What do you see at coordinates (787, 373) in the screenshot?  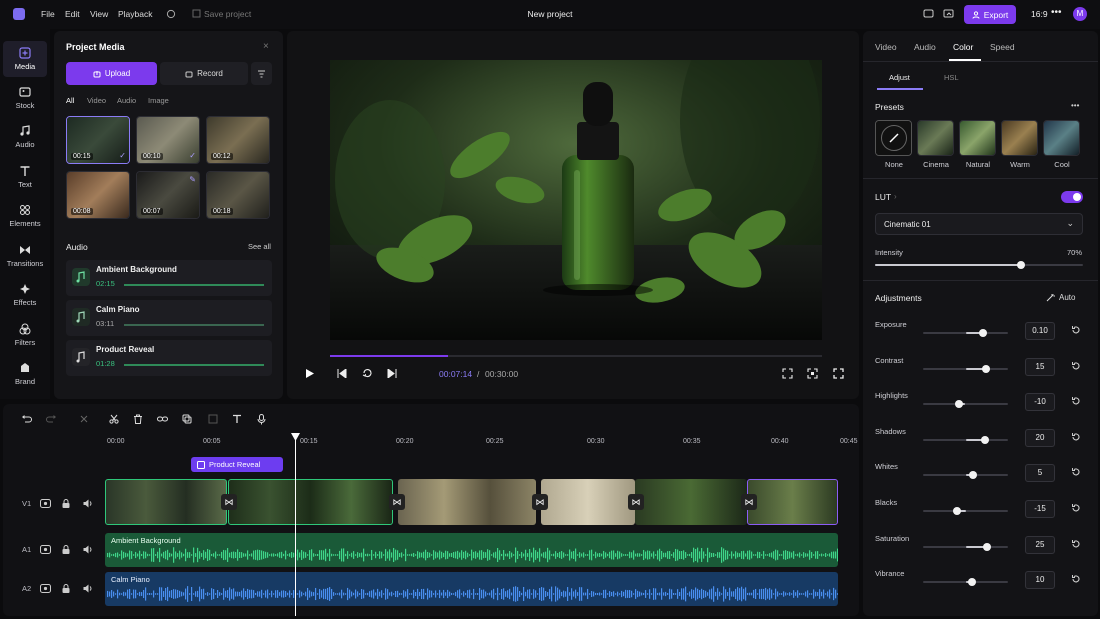 I see `crop-icon` at bounding box center [787, 373].